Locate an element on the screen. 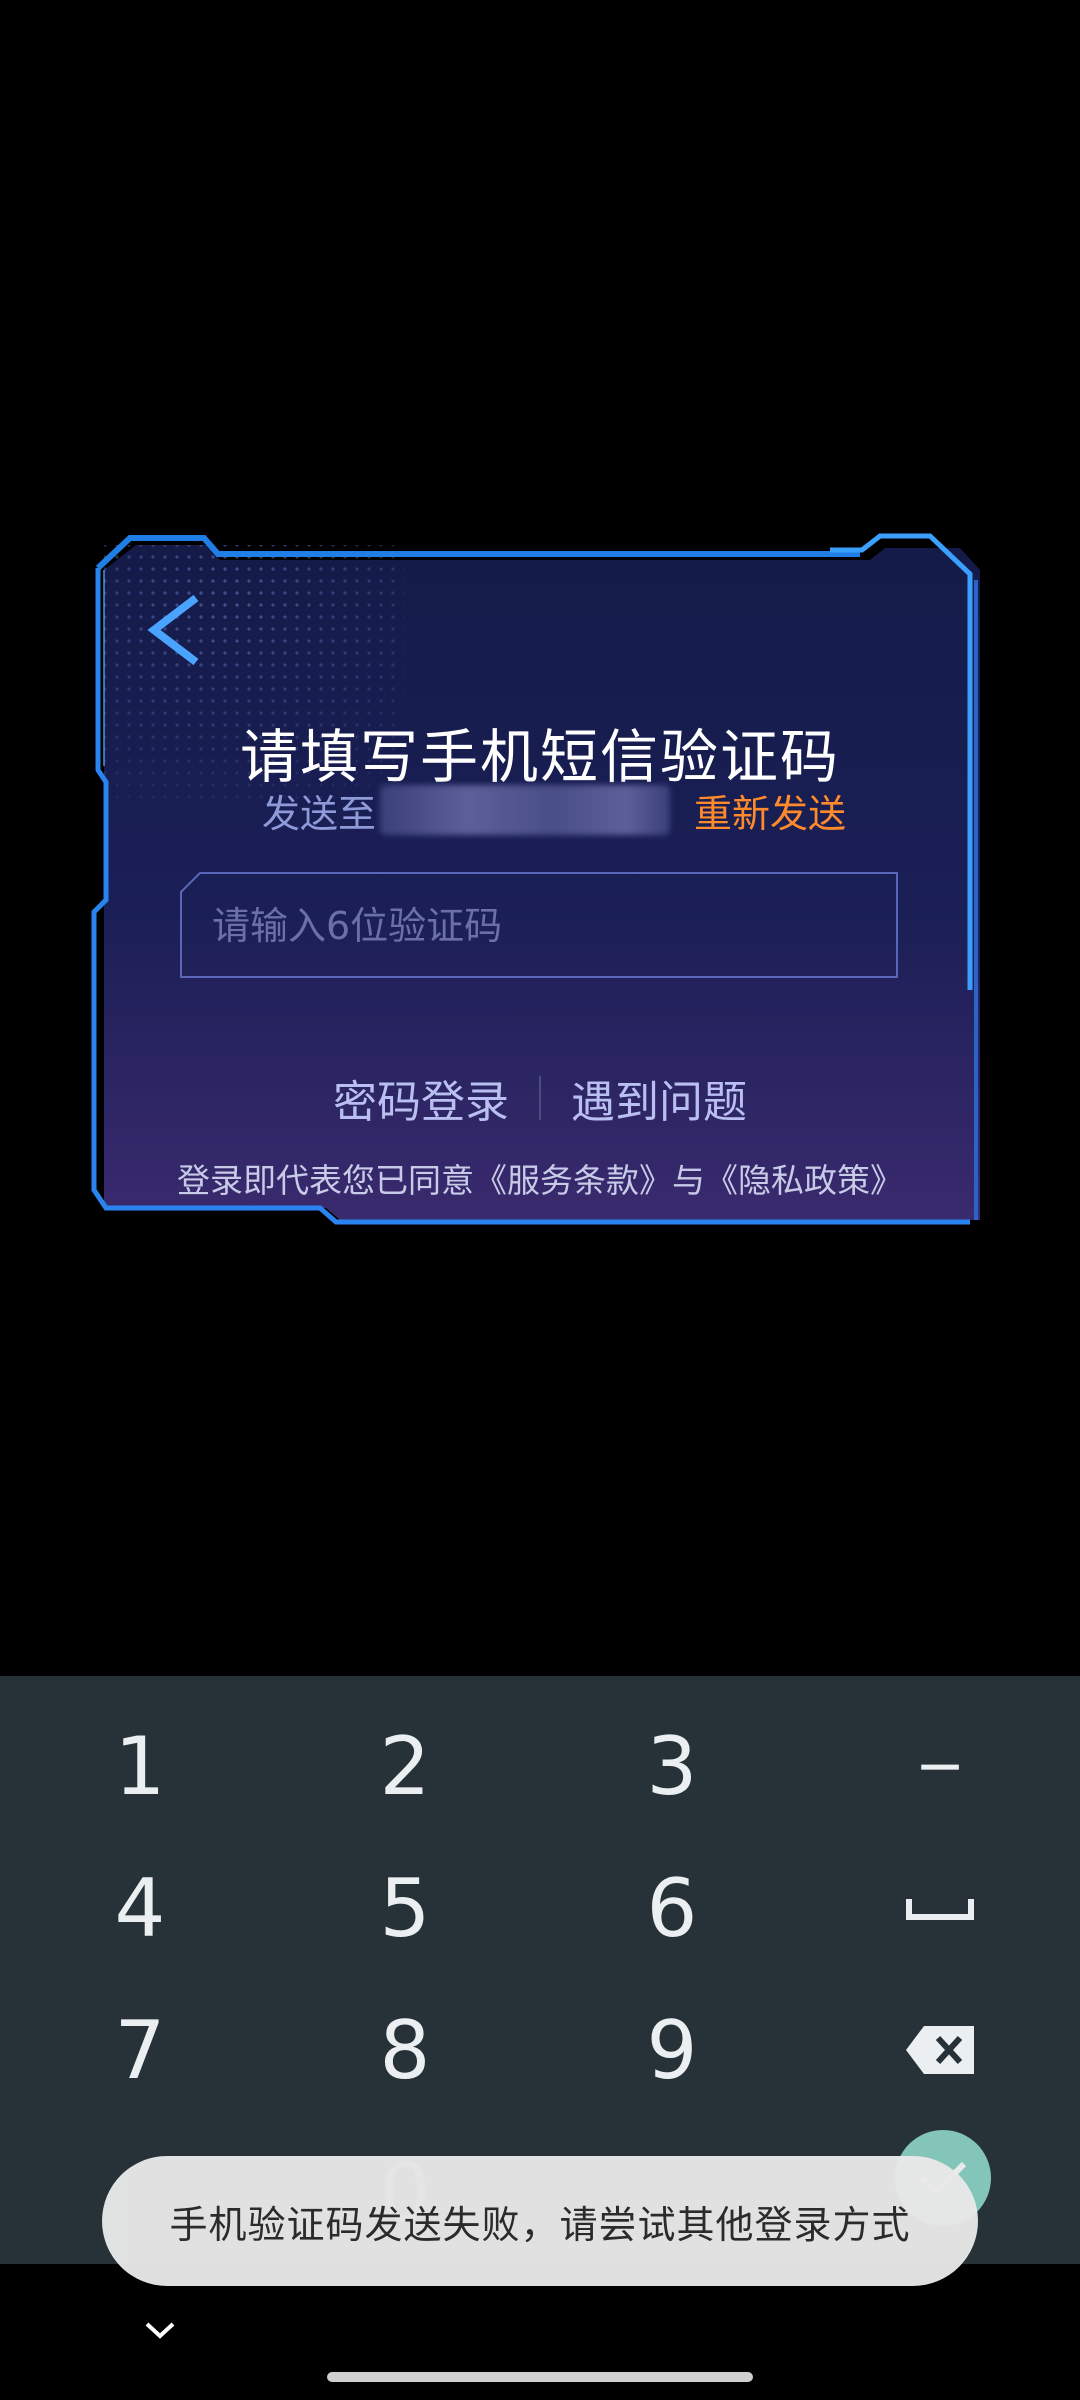 The width and height of the screenshot is (1080, 2400). key-6: 6 is located at coordinates (672, 1908).